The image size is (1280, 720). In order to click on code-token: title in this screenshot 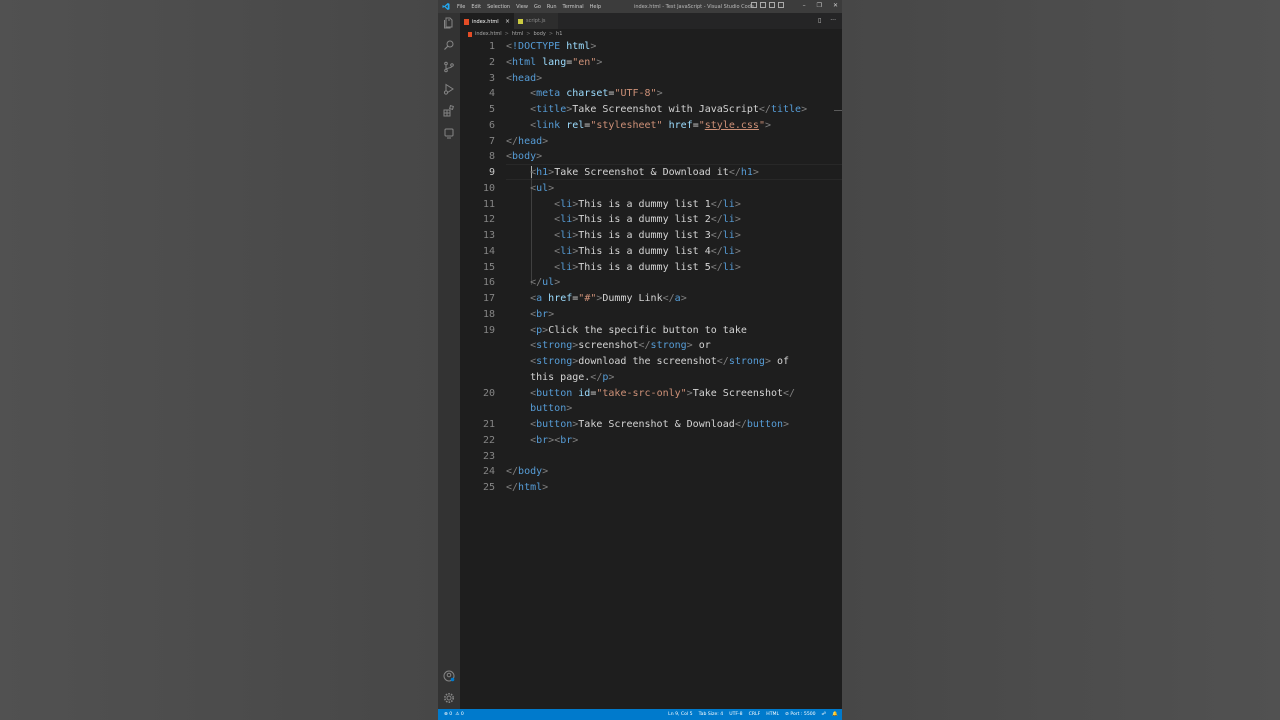, I will do `click(786, 109)`.